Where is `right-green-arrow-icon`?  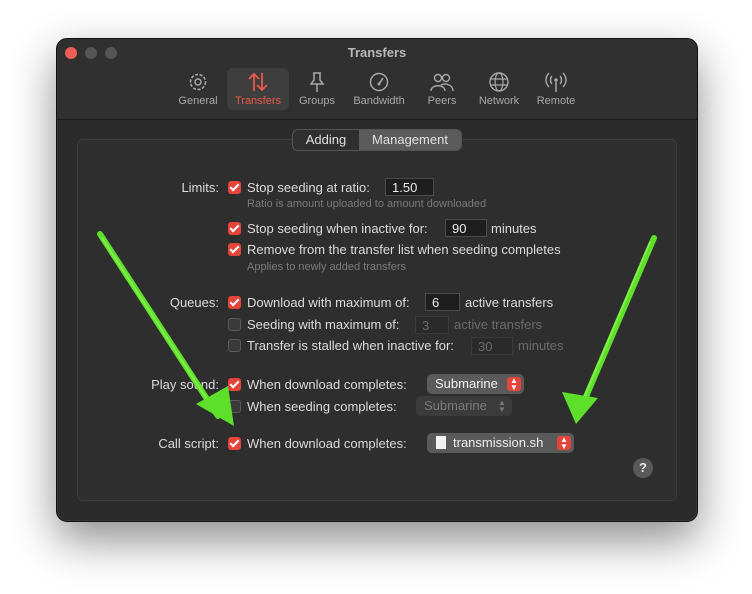
right-green-arrow-icon is located at coordinates (609, 329).